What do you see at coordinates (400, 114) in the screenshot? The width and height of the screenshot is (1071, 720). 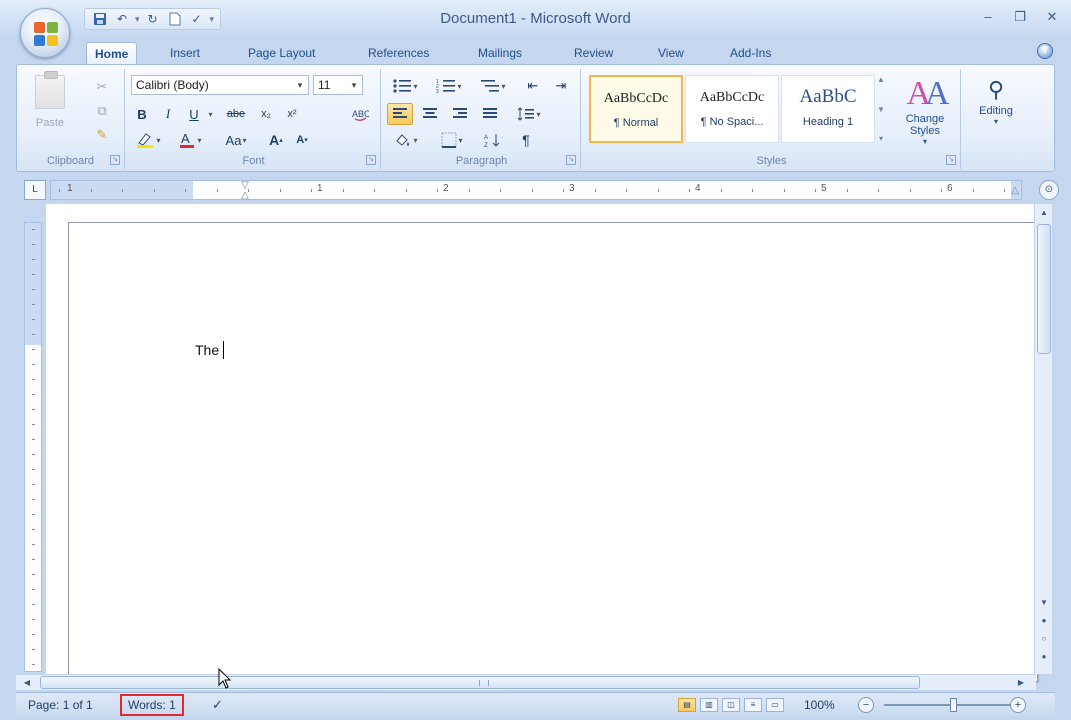 I see `align-left-button` at bounding box center [400, 114].